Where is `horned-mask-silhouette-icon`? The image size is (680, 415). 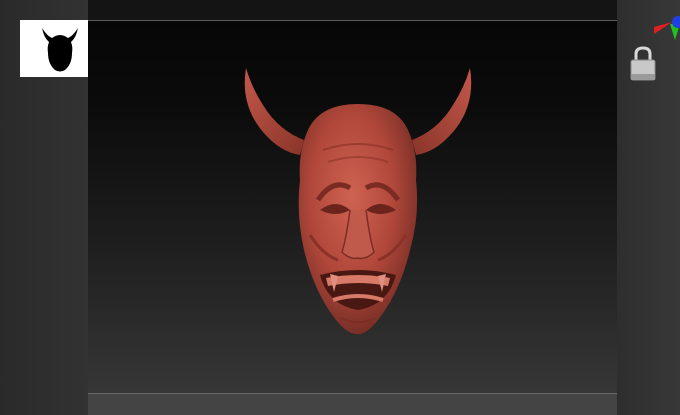 horned-mask-silhouette-icon is located at coordinates (60, 50).